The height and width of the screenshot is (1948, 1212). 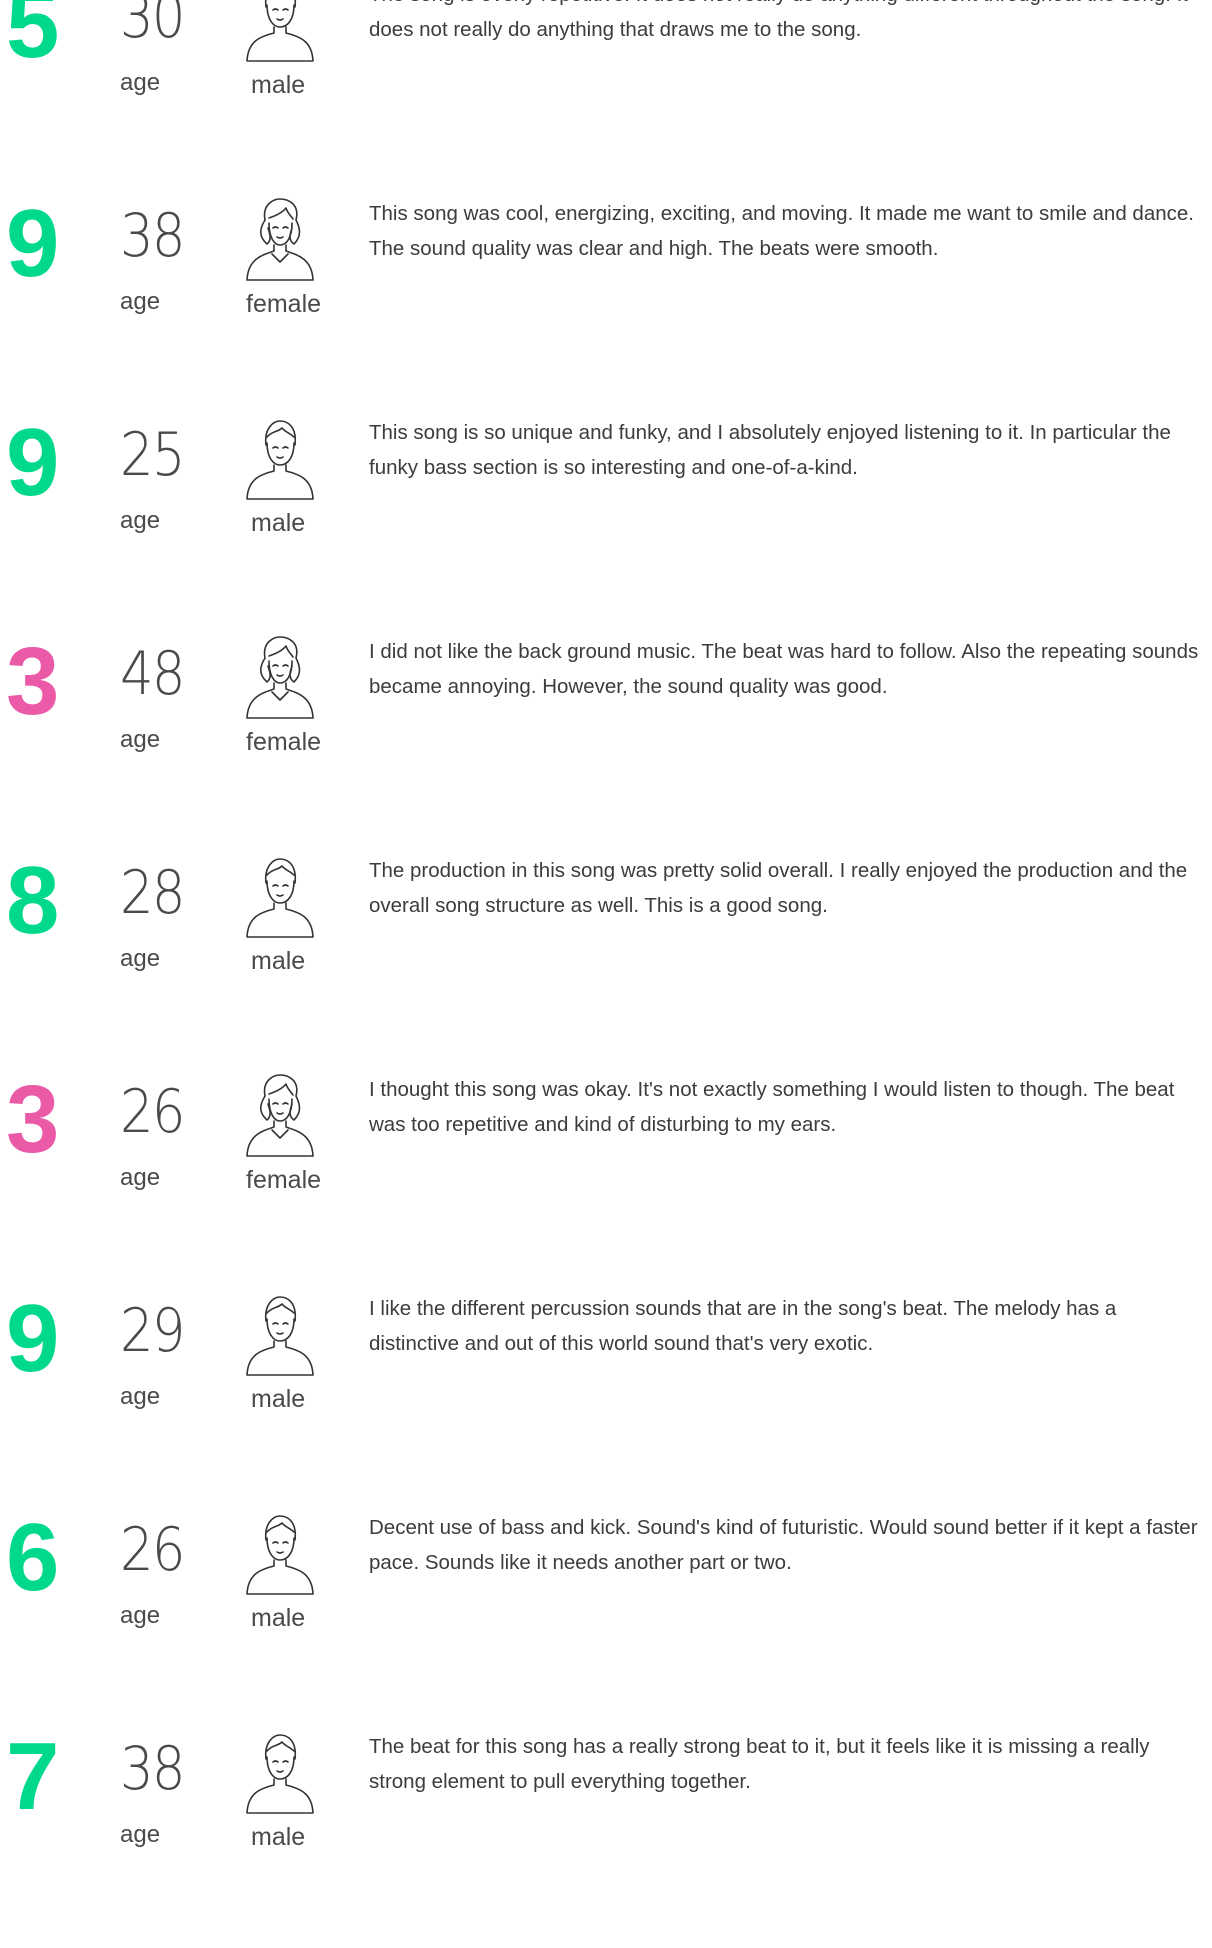 I want to click on age-value: 30, so click(x=152, y=26).